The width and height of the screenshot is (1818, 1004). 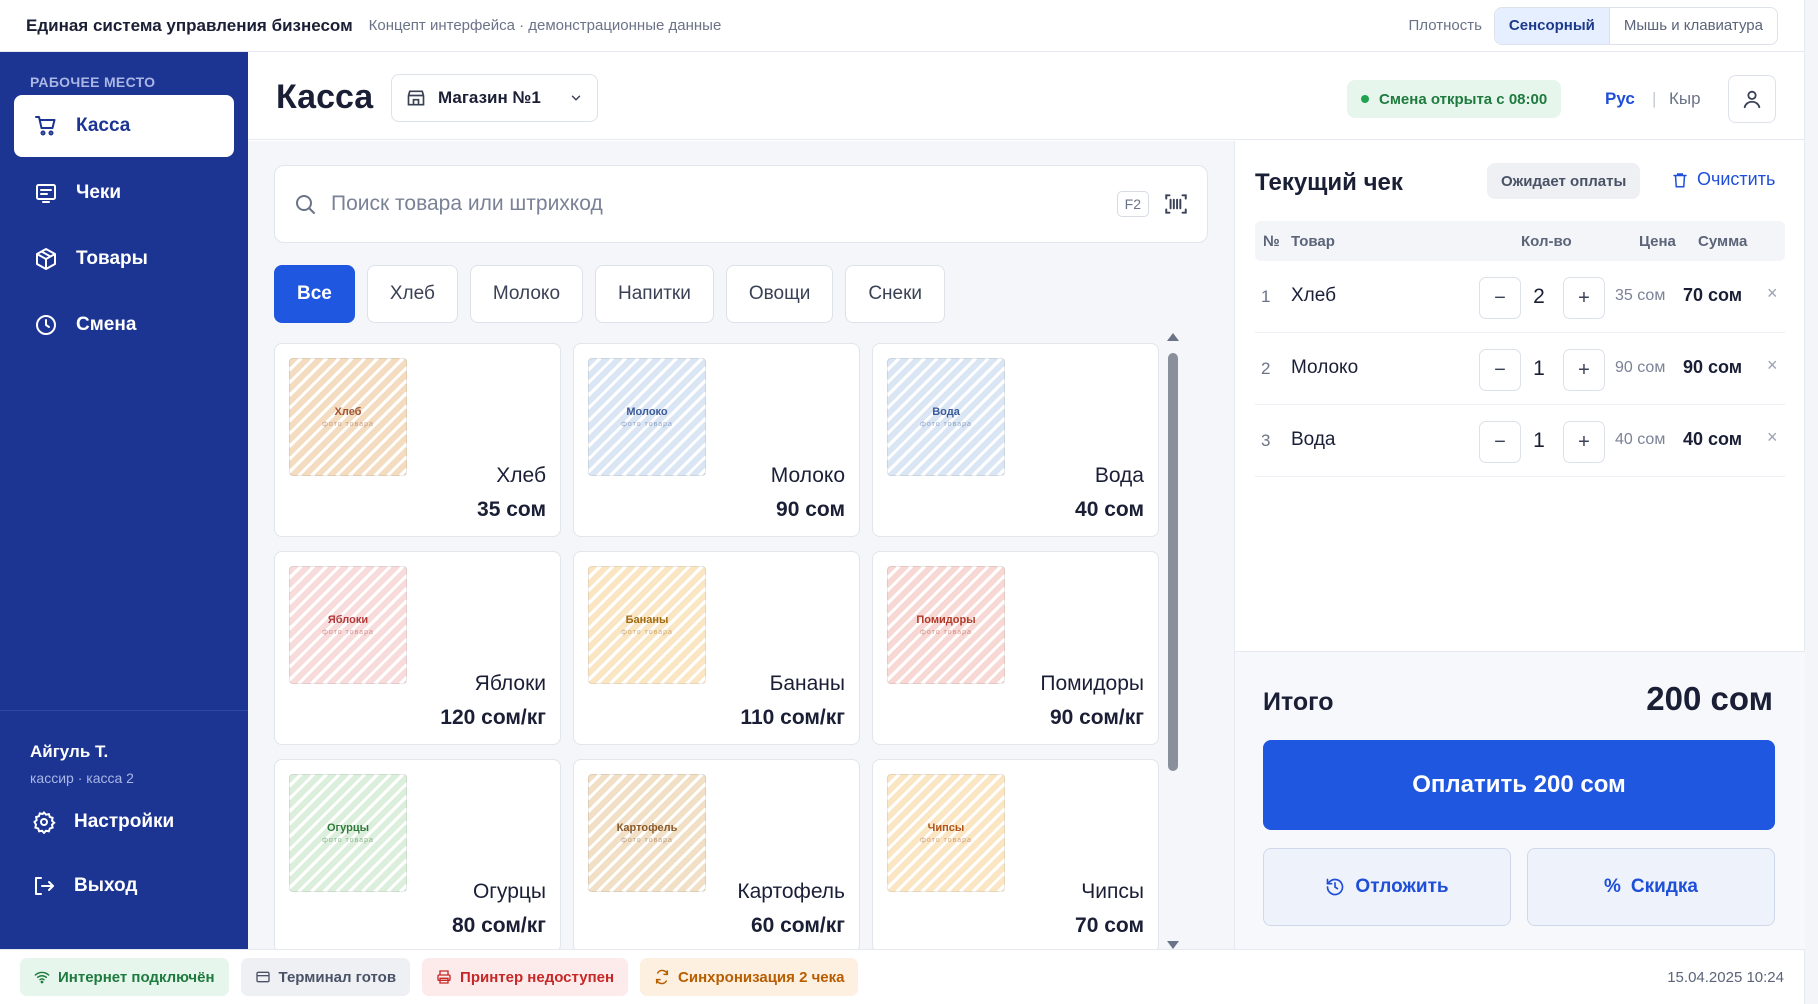 What do you see at coordinates (946, 625) in the screenshot?
I see `product-photo-placeholder: Помидоры фото товара` at bounding box center [946, 625].